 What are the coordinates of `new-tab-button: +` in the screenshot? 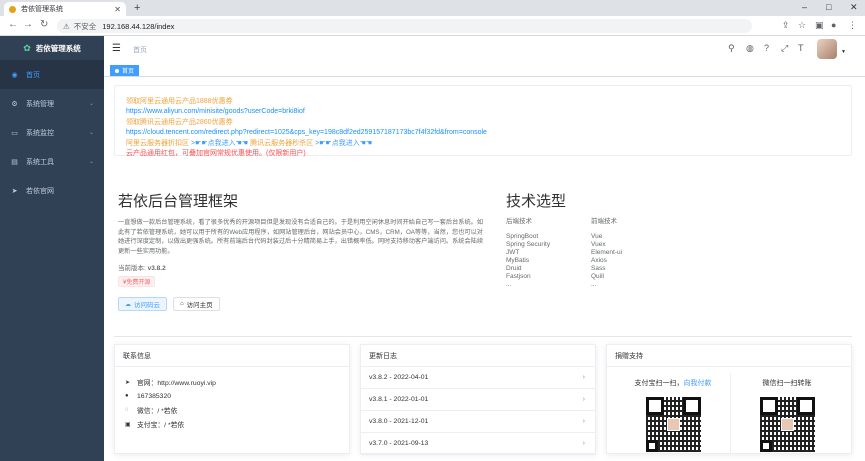 It's located at (137, 8).